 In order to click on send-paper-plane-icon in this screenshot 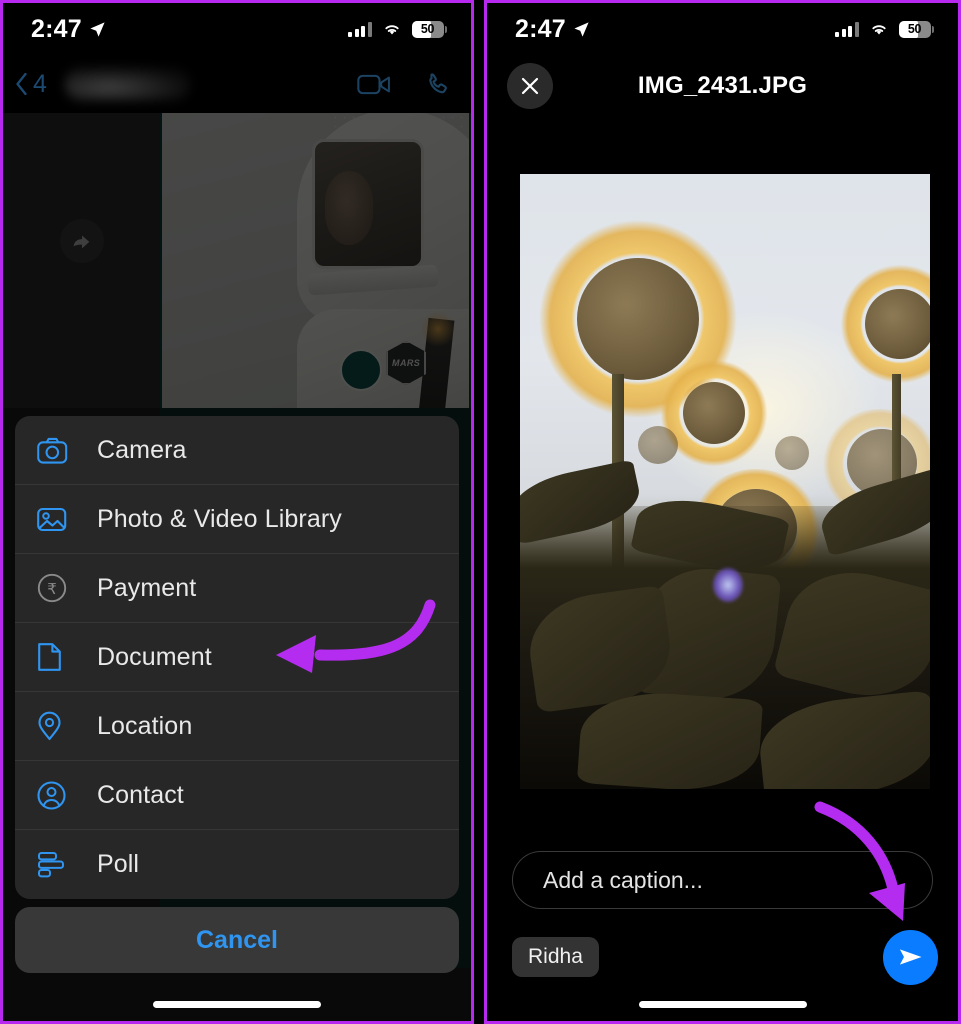, I will do `click(910, 957)`.